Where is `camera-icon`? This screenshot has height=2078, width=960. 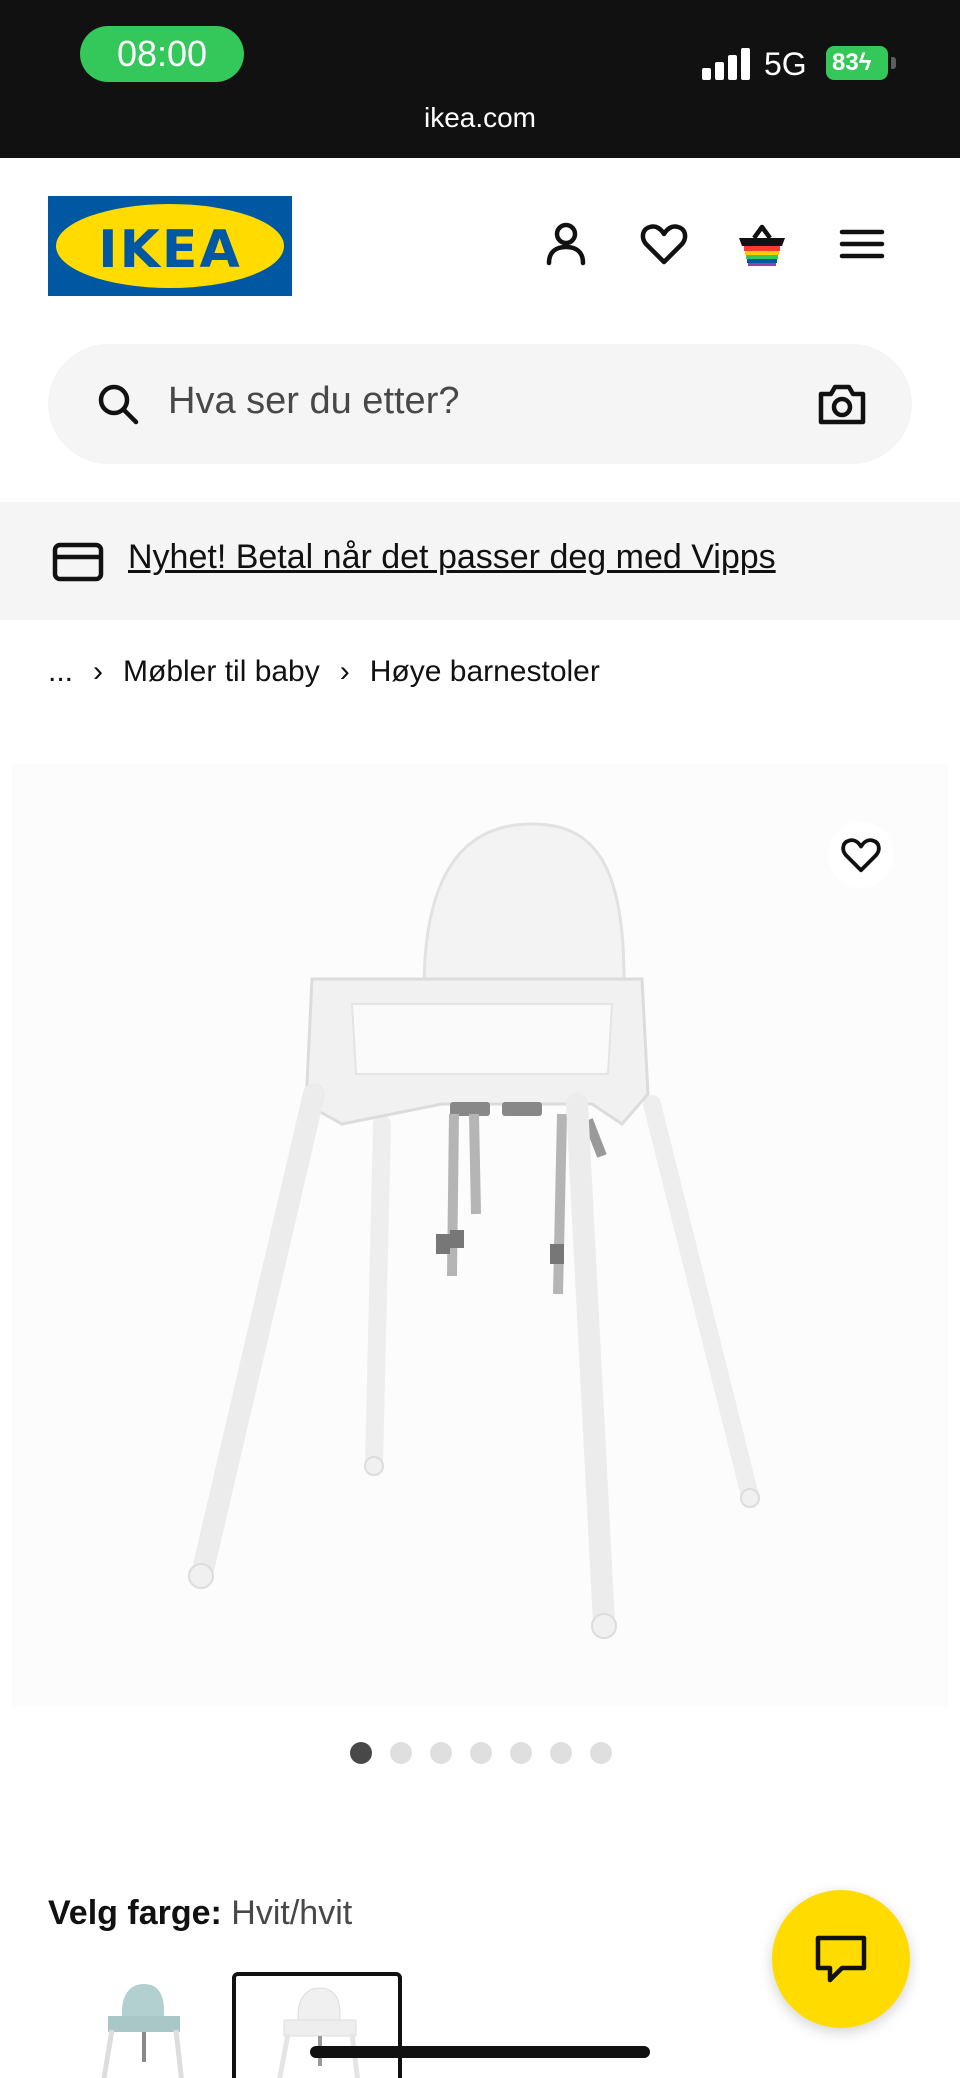 camera-icon is located at coordinates (842, 404).